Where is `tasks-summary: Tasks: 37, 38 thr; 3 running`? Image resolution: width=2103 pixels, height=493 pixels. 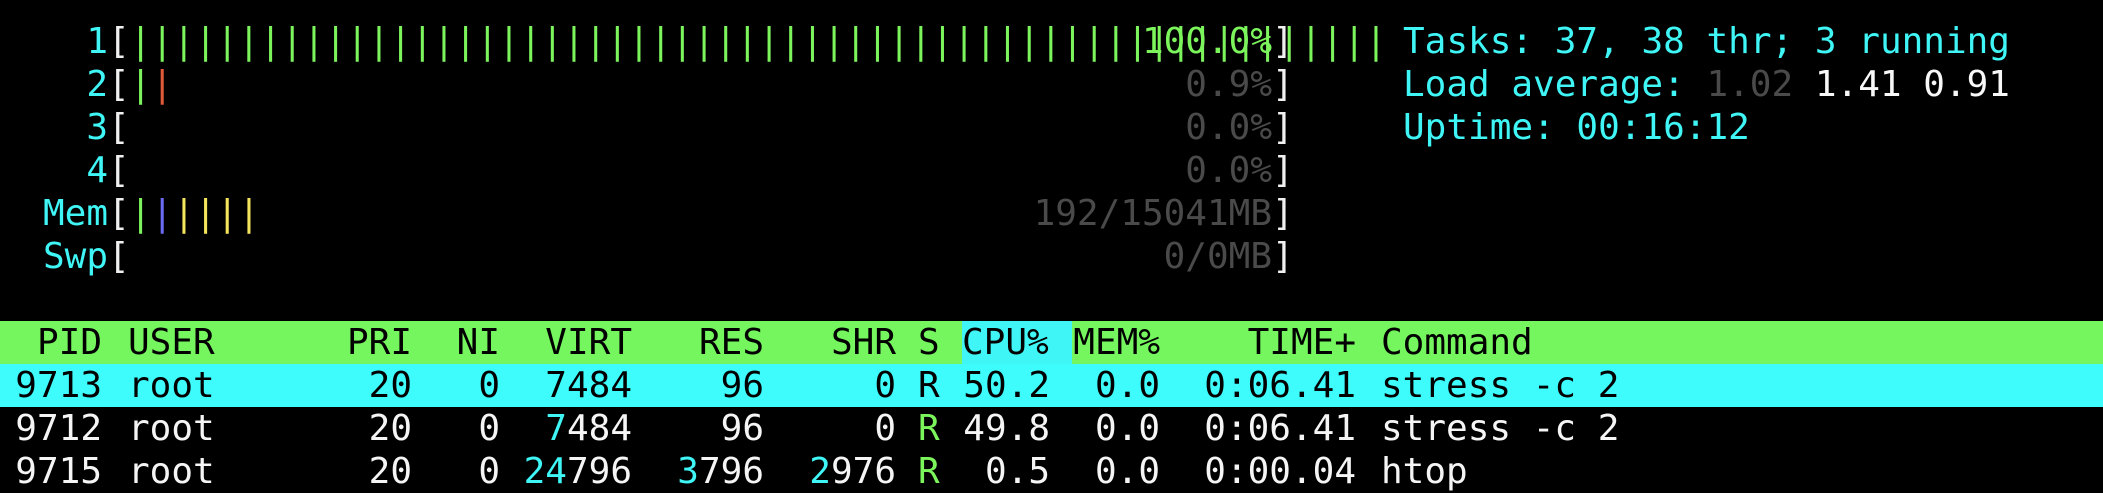
tasks-summary: Tasks: 37, 38 thr; 3 running is located at coordinates (1706, 41).